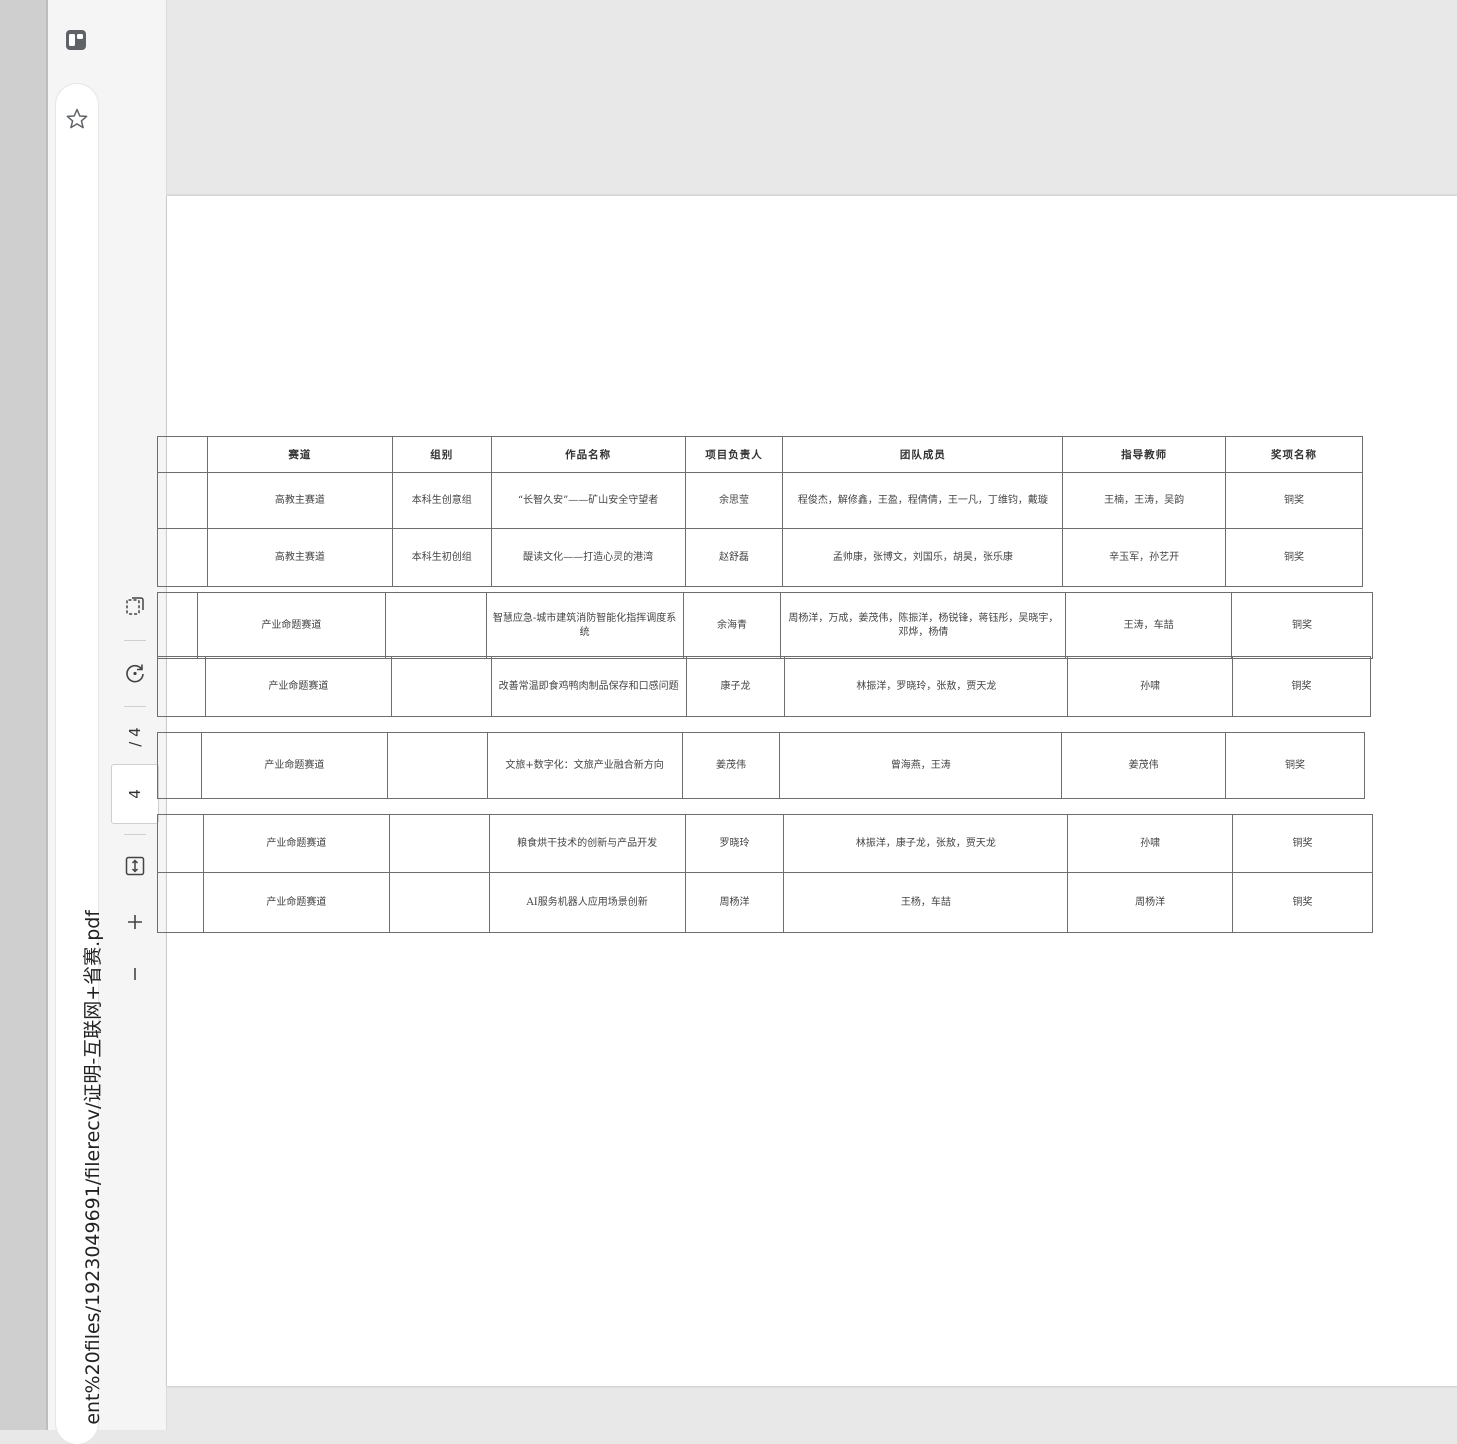 This screenshot has width=1457, height=1444. I want to click on cell: 余海青, so click(732, 625).